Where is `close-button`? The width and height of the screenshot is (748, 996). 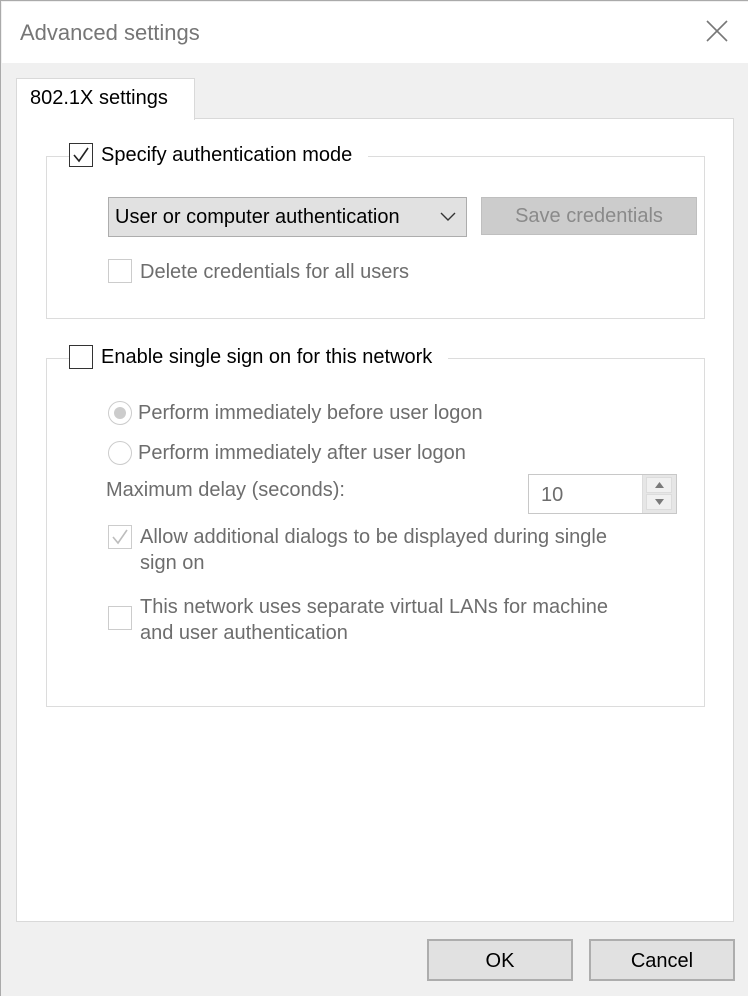
close-button is located at coordinates (717, 31).